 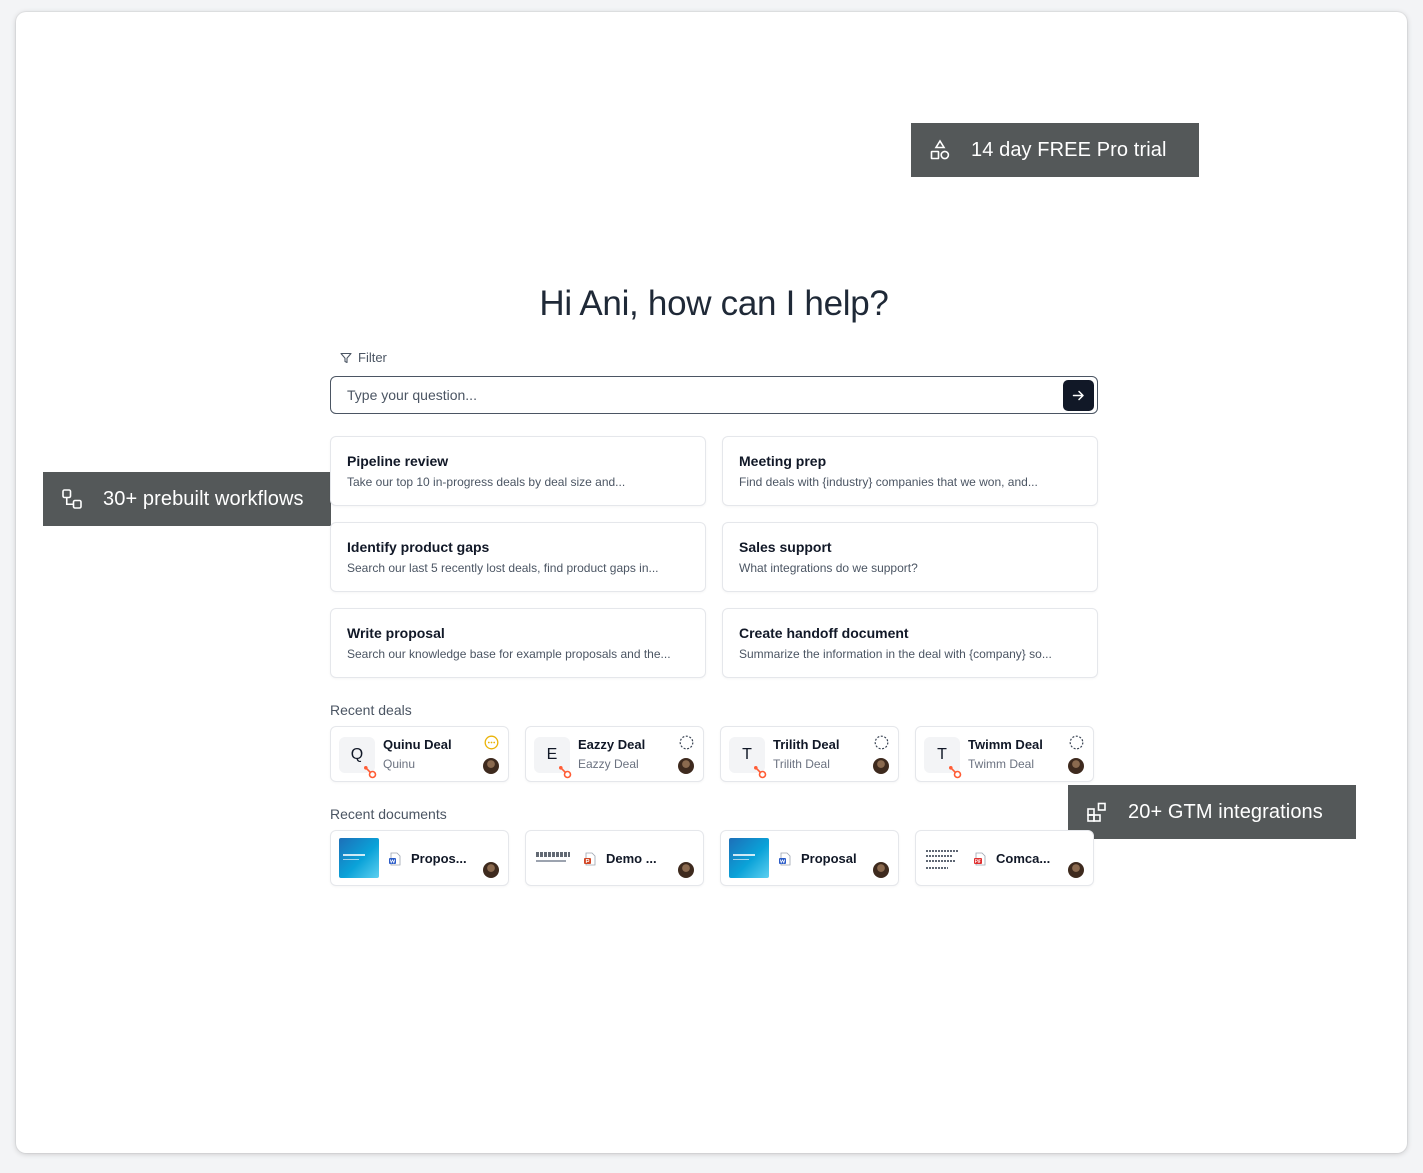 I want to click on in-progress-status-icon, so click(x=491, y=742).